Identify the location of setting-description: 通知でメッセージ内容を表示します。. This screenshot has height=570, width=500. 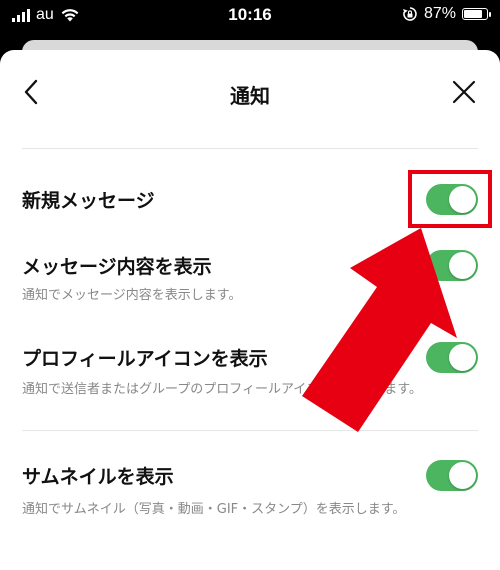
(132, 295).